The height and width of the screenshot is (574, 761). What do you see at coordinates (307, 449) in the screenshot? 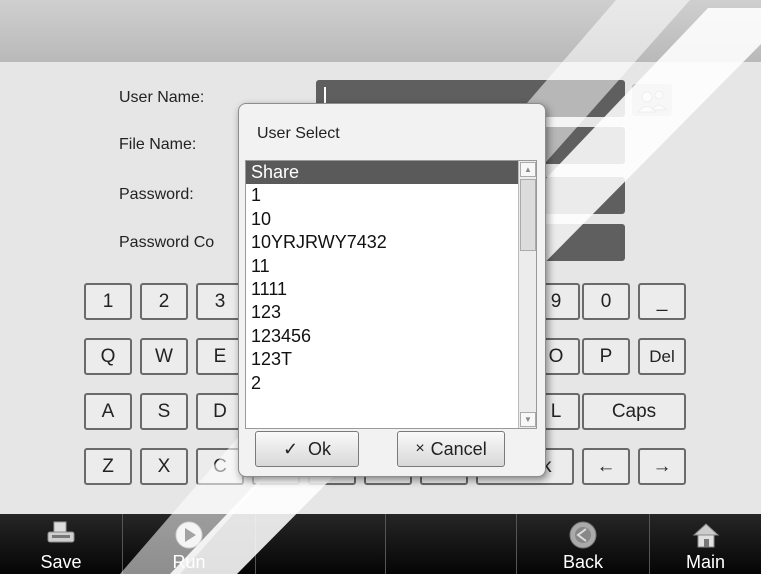
I see `ok-button: ✓ Ok` at bounding box center [307, 449].